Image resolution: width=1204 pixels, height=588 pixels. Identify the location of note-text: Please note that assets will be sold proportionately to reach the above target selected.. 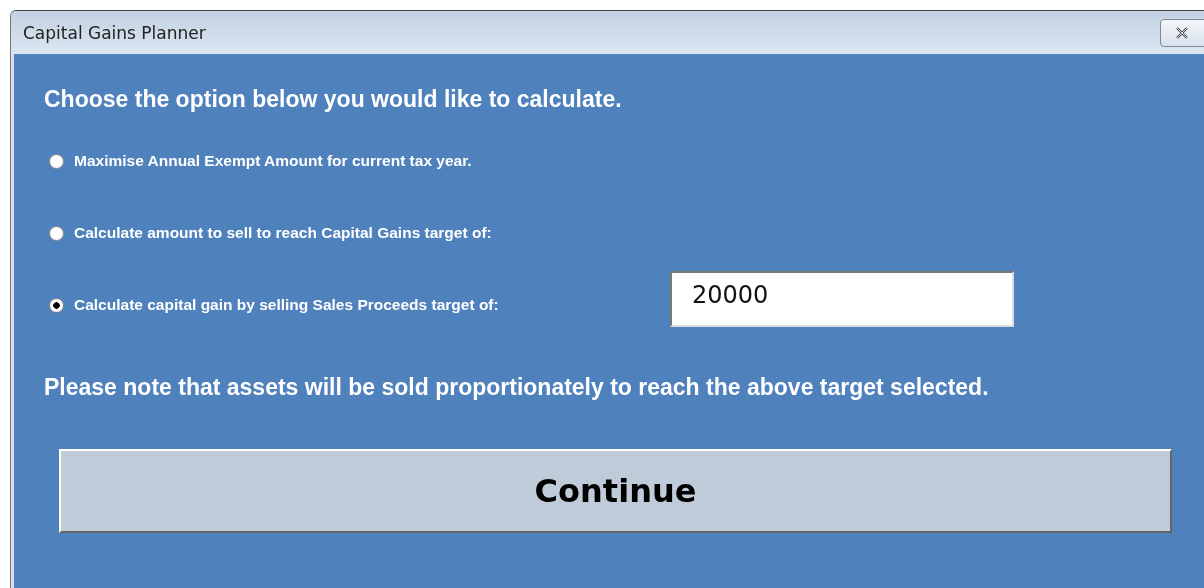
(517, 387).